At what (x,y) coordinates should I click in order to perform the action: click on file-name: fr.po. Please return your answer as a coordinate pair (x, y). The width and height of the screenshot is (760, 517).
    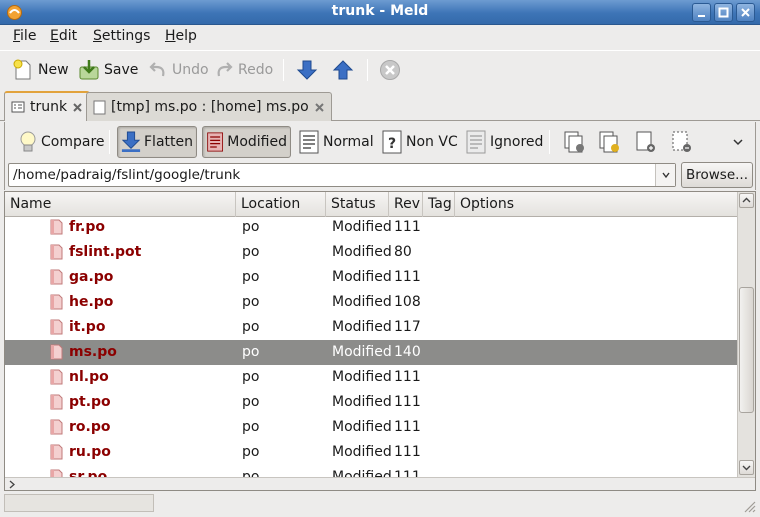
    Looking at the image, I should click on (87, 227).